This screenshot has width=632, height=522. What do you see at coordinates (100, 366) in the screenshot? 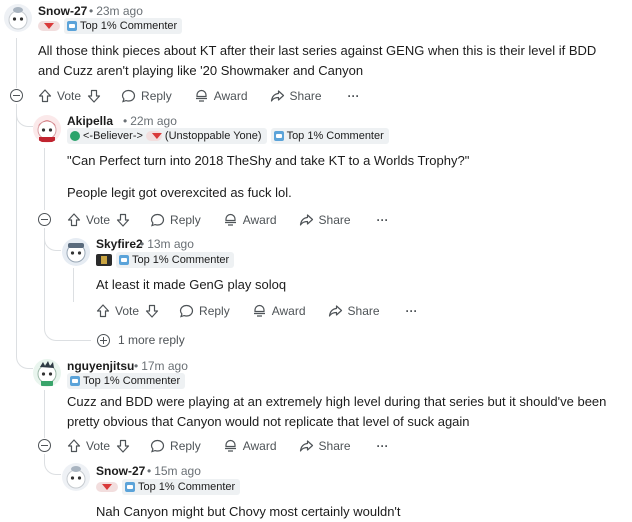
I see `comment-username: nguyenjitsu` at bounding box center [100, 366].